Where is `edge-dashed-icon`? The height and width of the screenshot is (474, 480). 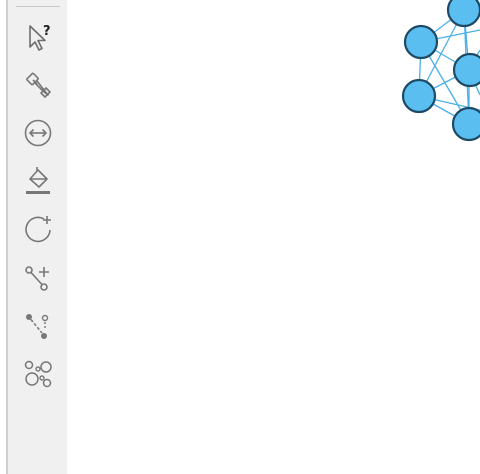
edge-dashed-icon is located at coordinates (37, 326).